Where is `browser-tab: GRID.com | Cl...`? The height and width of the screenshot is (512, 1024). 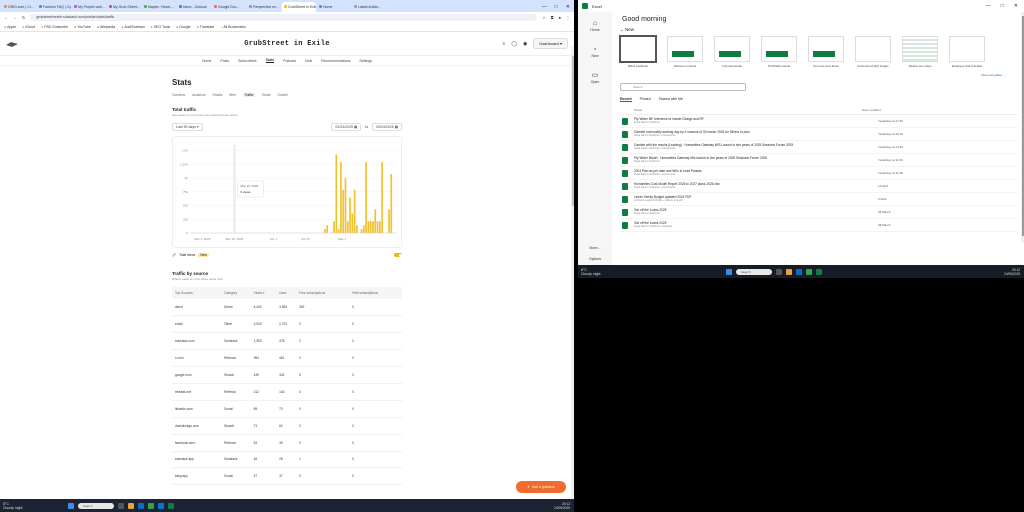 browser-tab: GRID.com | Cl... is located at coordinates (19, 7).